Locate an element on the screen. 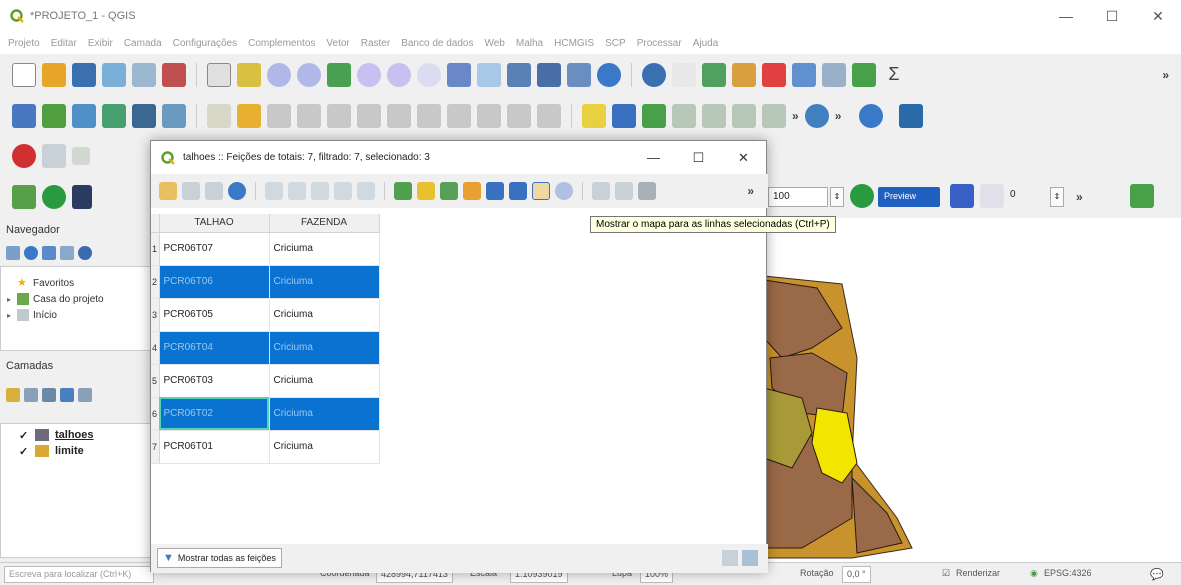 The width and height of the screenshot is (1181, 585). table-row: 3 PCR06T05 Criciuma is located at coordinates (265, 315).